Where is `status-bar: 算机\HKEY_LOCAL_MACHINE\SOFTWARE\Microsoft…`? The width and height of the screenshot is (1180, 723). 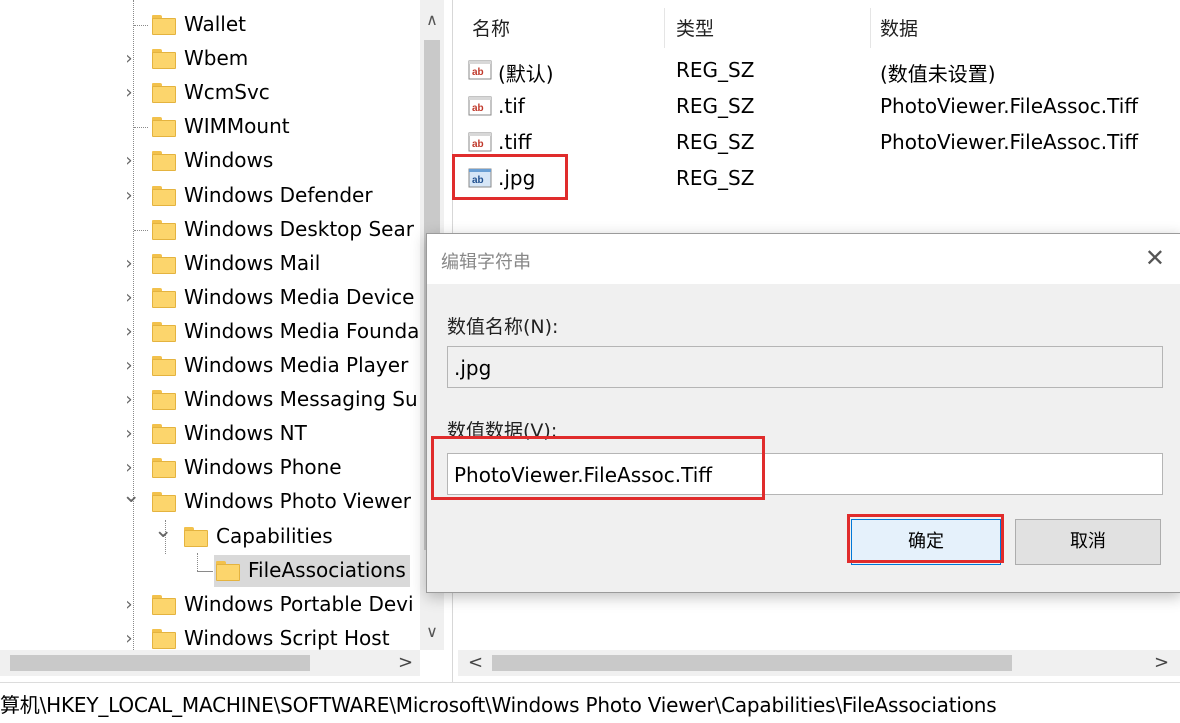
status-bar: 算机\HKEY_LOCAL_MACHINE\SOFTWARE\Microsoft… is located at coordinates (590, 702).